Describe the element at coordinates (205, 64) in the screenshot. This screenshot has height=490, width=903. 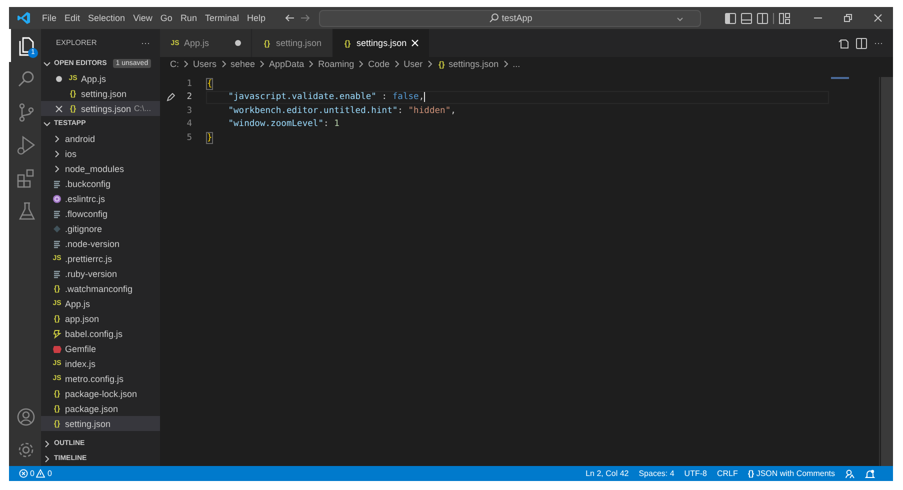
I see `breadcrumb-item: Users` at that location.